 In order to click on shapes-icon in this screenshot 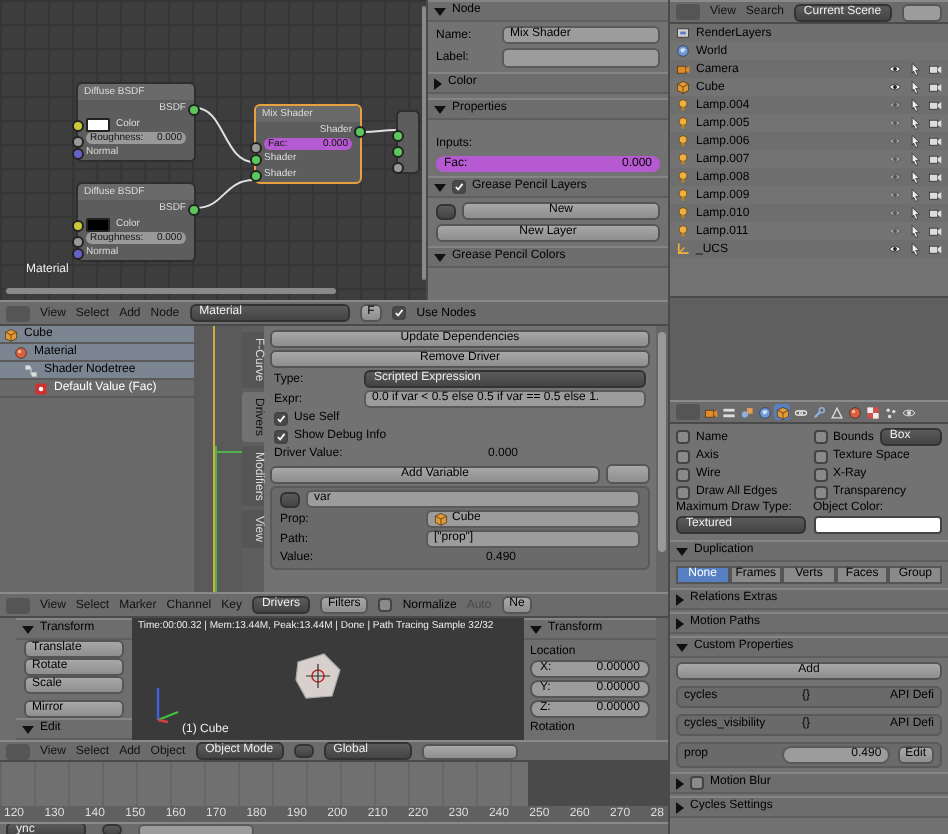, I will do `click(746, 412)`.